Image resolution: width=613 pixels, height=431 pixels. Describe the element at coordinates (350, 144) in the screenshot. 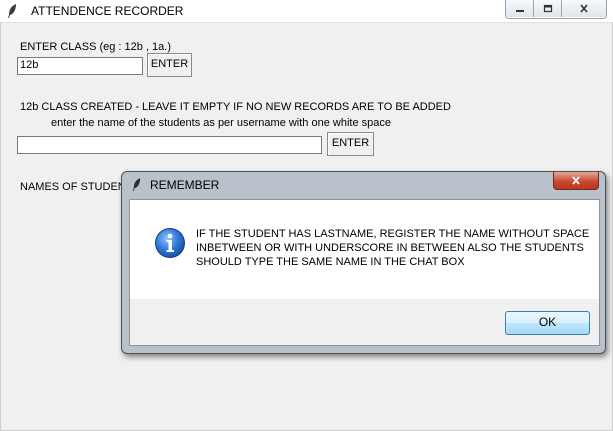

I see `student-enter-button: ENTER` at that location.